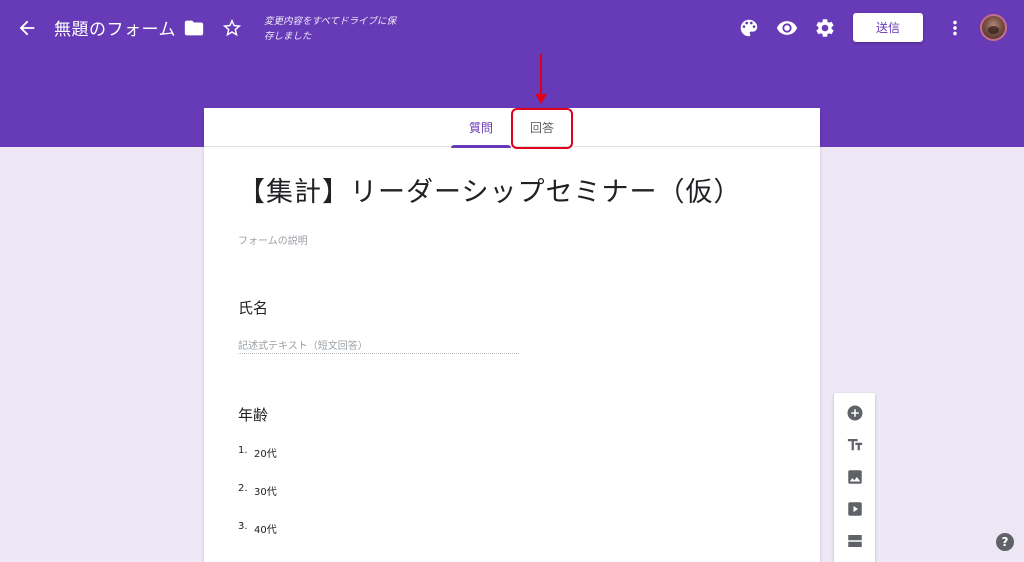 This screenshot has width=1024, height=562. What do you see at coordinates (253, 414) in the screenshot?
I see `question-title-age: 年齢` at bounding box center [253, 414].